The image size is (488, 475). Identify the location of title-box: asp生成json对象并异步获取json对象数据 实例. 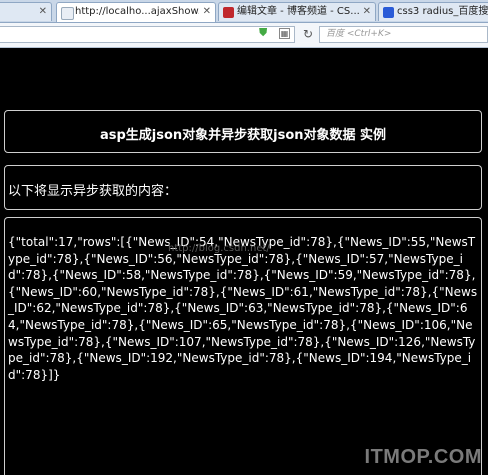
(243, 131).